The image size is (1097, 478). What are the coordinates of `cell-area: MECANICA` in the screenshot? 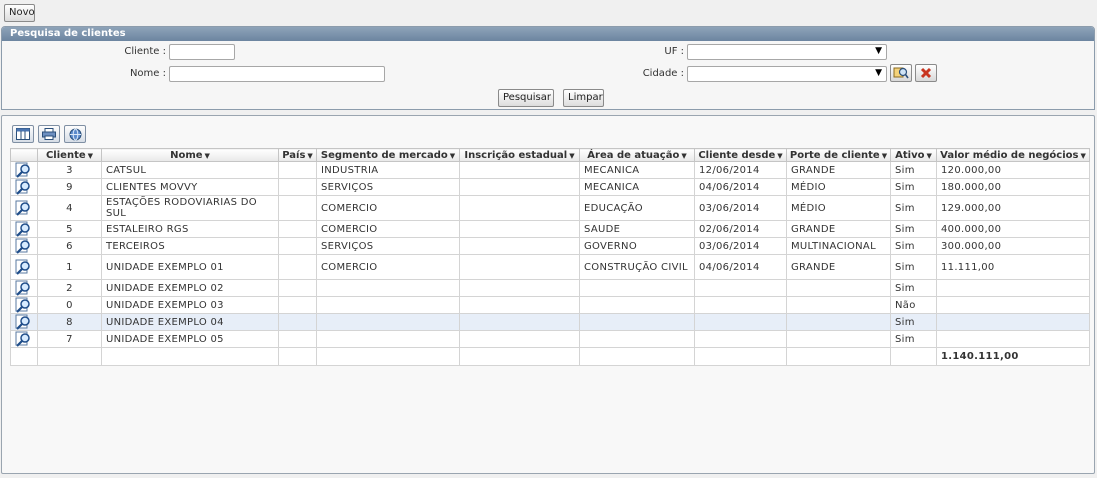 It's located at (637, 187).